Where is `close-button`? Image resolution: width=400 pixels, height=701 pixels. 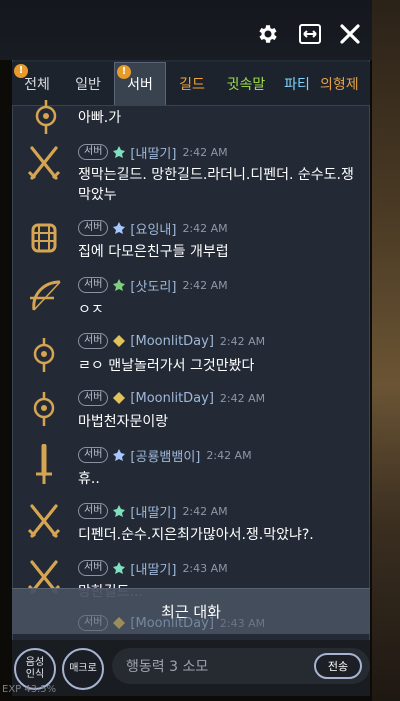 close-button is located at coordinates (350, 34).